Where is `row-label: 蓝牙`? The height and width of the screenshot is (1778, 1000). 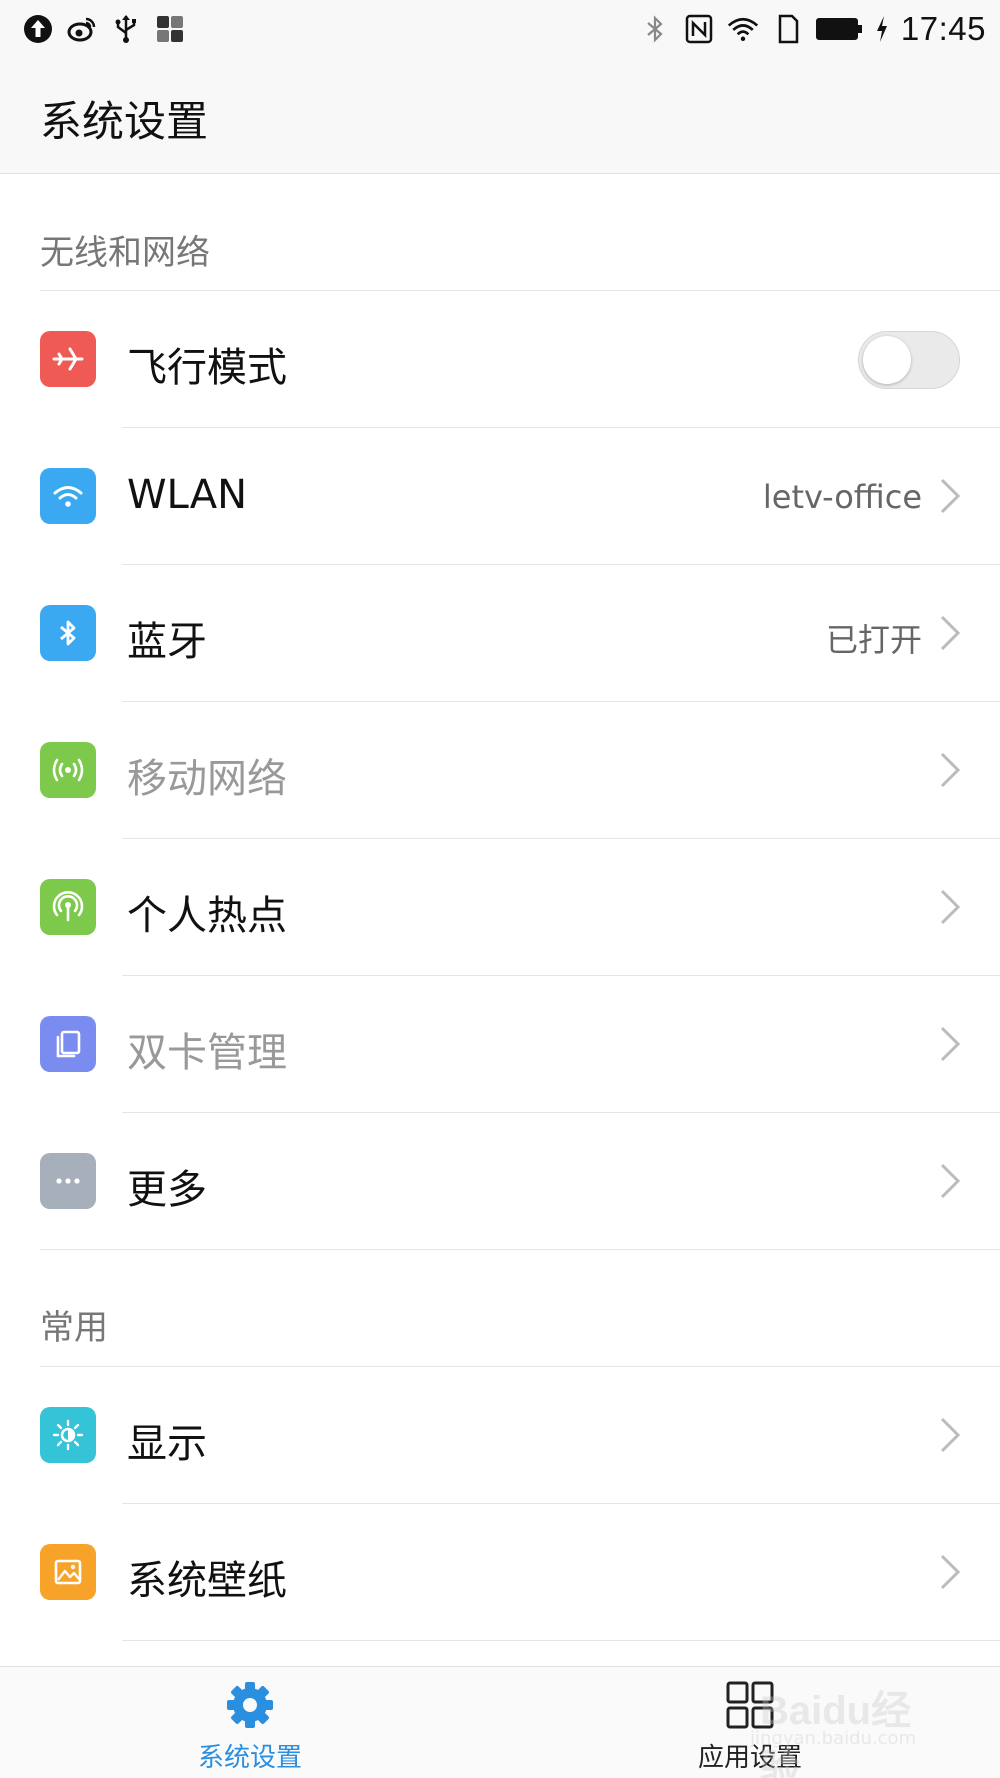 row-label: 蓝牙 is located at coordinates (167, 642).